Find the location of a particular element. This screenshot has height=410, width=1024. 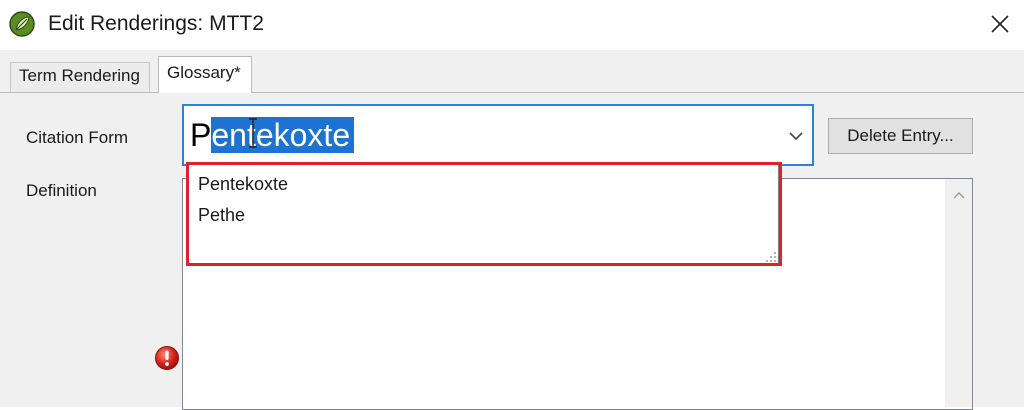

tab-strip is located at coordinates (512, 71).